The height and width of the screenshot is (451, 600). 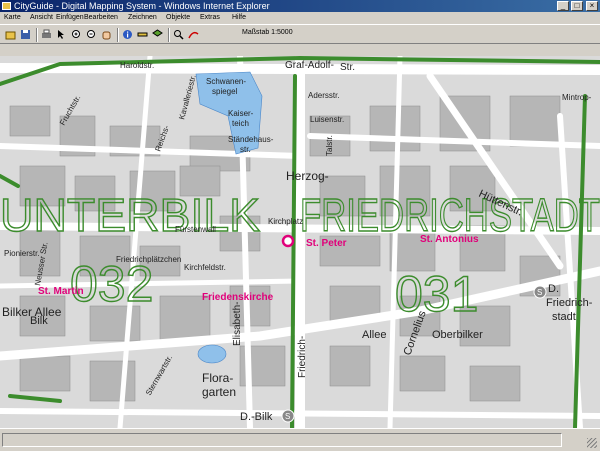 What do you see at coordinates (41, 18) in the screenshot?
I see `menu-ansicht: Ansicht` at bounding box center [41, 18].